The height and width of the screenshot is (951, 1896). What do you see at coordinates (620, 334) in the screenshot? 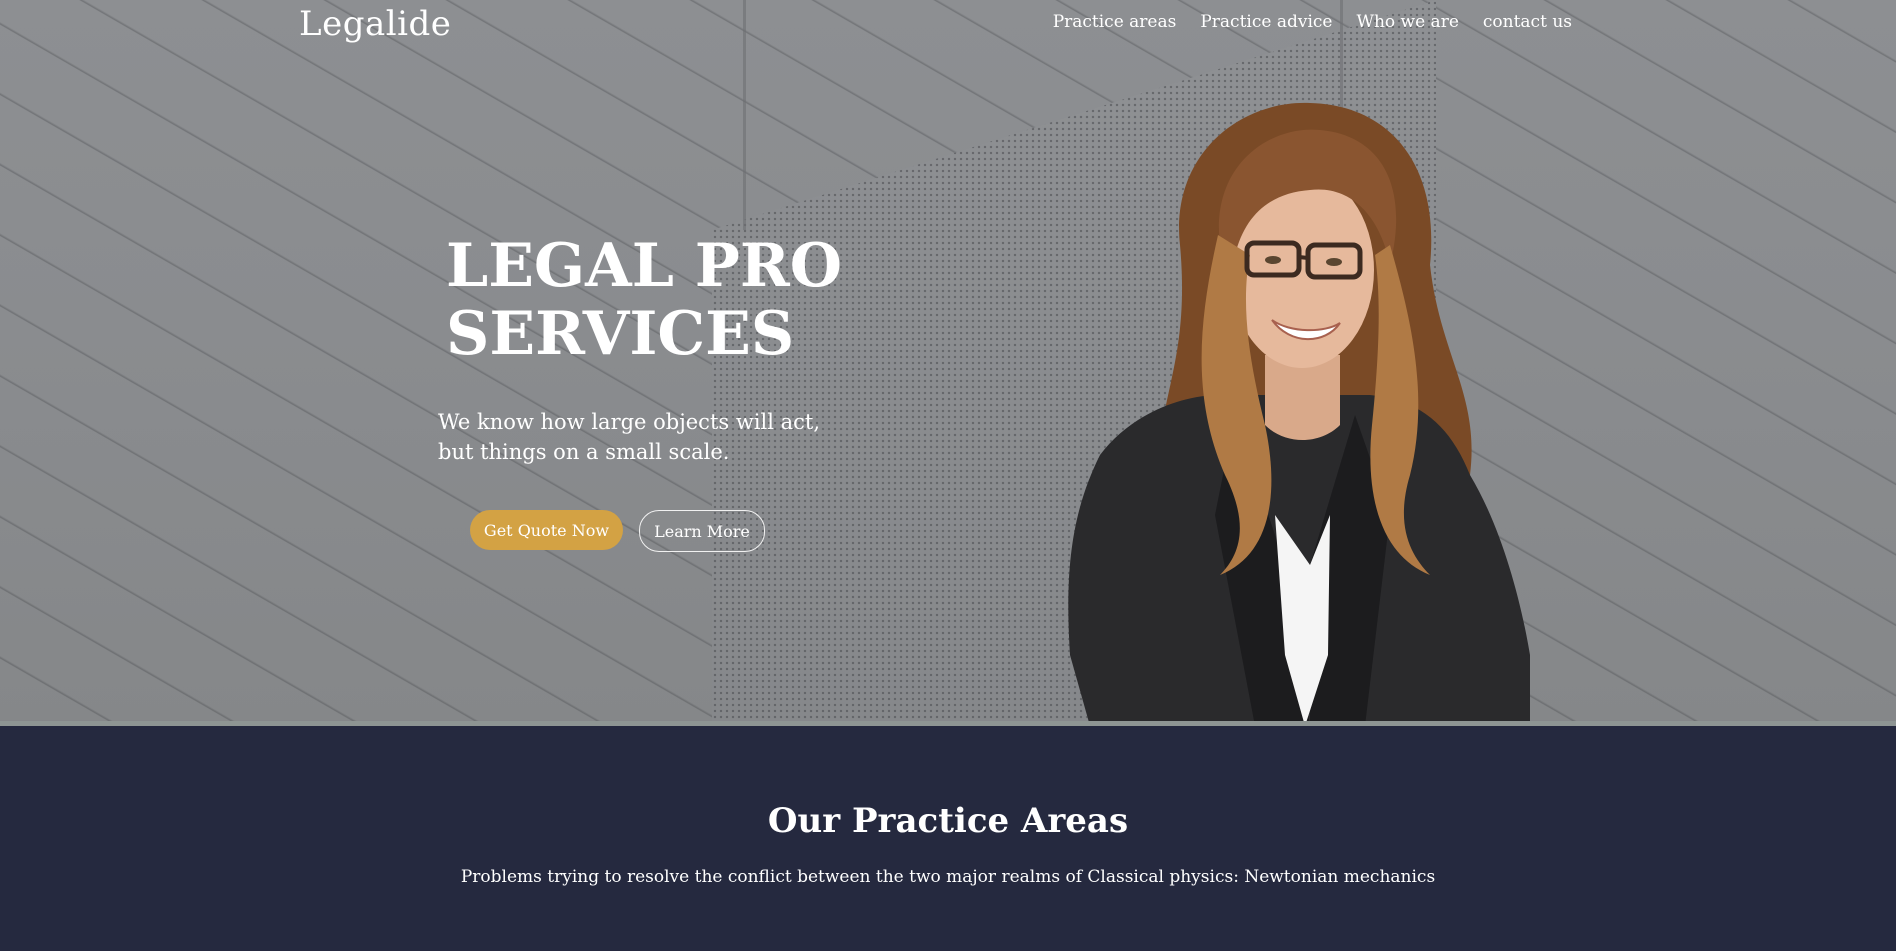
I see `hero-headline-line2: SERVICES` at bounding box center [620, 334].